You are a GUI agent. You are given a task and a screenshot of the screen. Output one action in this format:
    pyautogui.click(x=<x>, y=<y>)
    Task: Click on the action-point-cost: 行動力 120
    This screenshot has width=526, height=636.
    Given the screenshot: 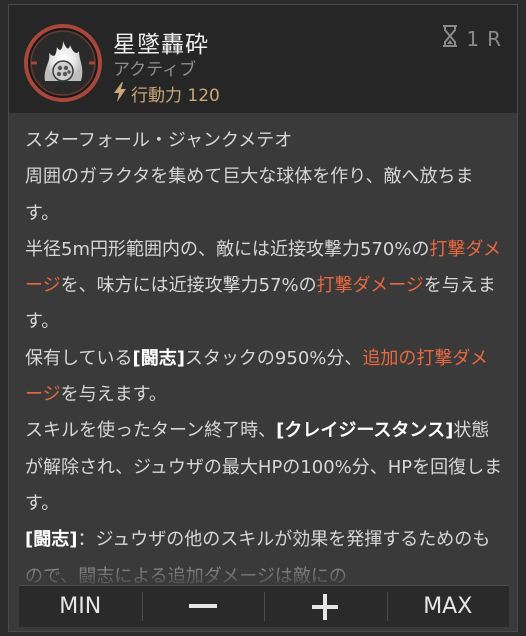 What is the action you would take?
    pyautogui.click(x=166, y=93)
    